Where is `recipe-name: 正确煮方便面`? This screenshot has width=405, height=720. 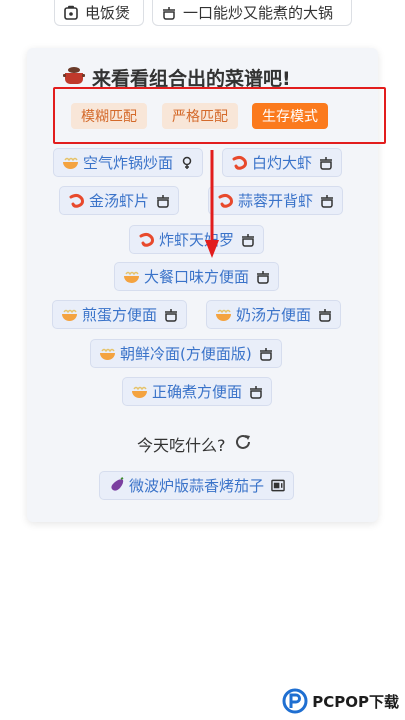 recipe-name: 正确煮方便面 is located at coordinates (197, 392).